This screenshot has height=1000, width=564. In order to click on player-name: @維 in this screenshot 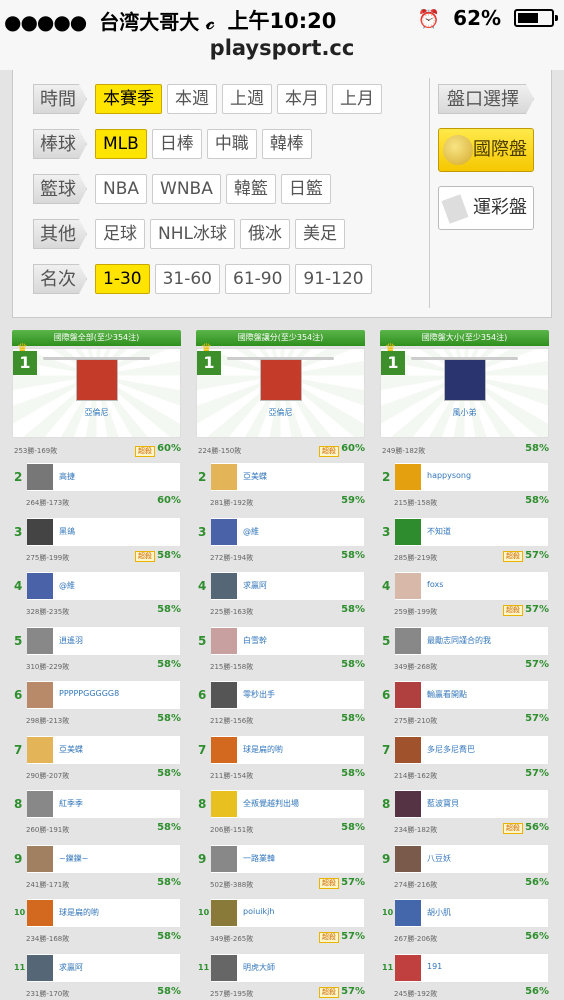, I will do `click(67, 585)`.